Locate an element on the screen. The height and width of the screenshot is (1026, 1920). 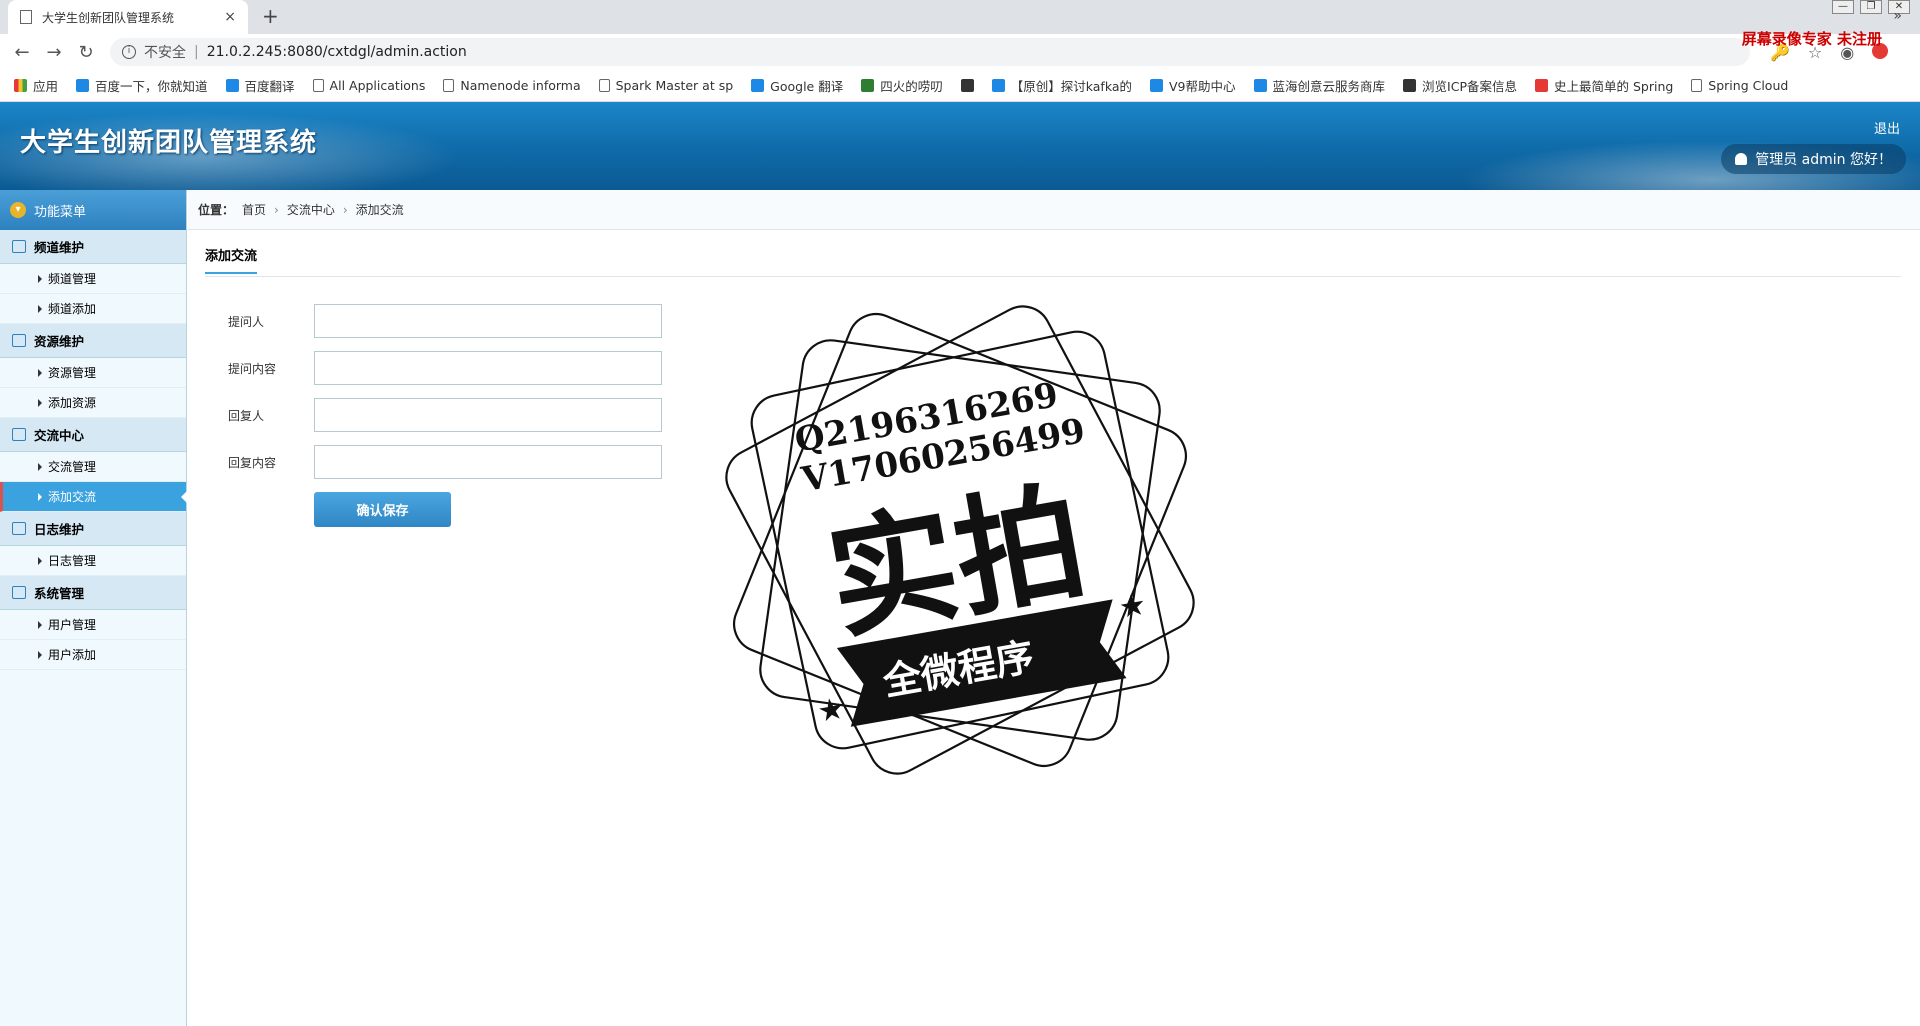
sidebar-item: 添加资源 is located at coordinates (93, 403).